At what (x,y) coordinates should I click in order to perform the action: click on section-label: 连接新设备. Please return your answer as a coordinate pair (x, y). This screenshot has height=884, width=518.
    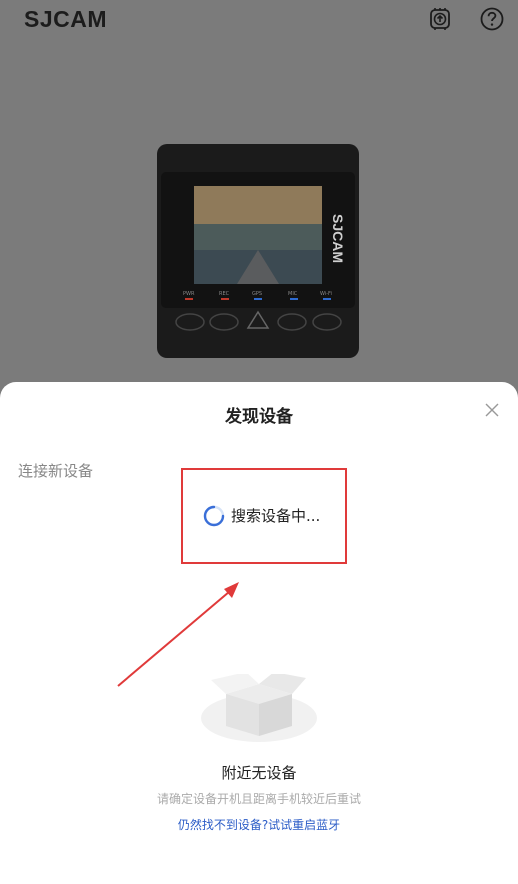
    Looking at the image, I should click on (56, 471).